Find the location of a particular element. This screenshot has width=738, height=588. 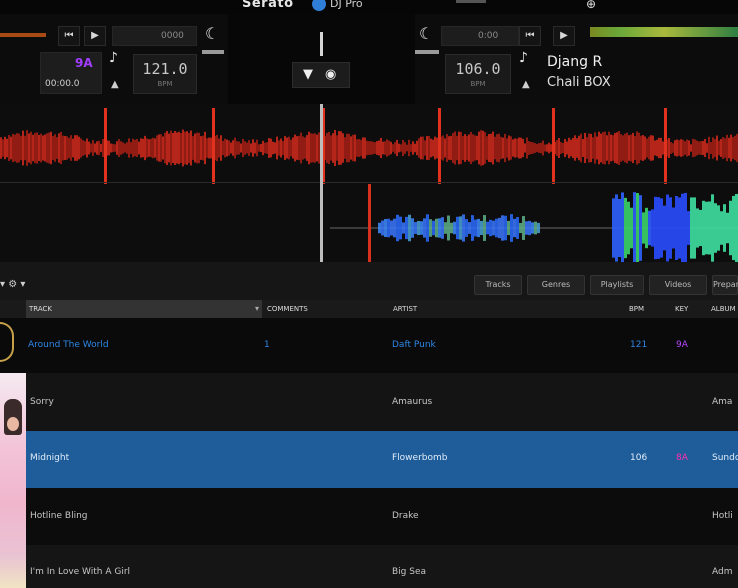

deck-1-key-panel: 9A 00:00.0 is located at coordinates (71, 73).